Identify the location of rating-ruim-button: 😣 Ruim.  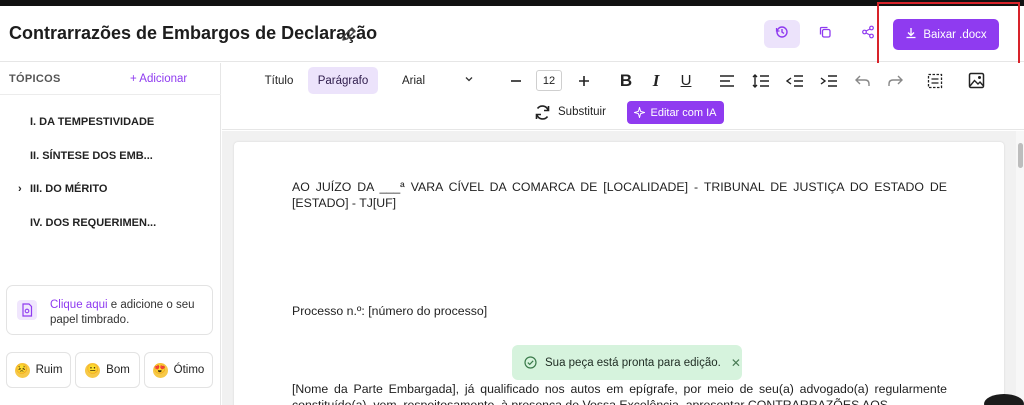
(38, 370).